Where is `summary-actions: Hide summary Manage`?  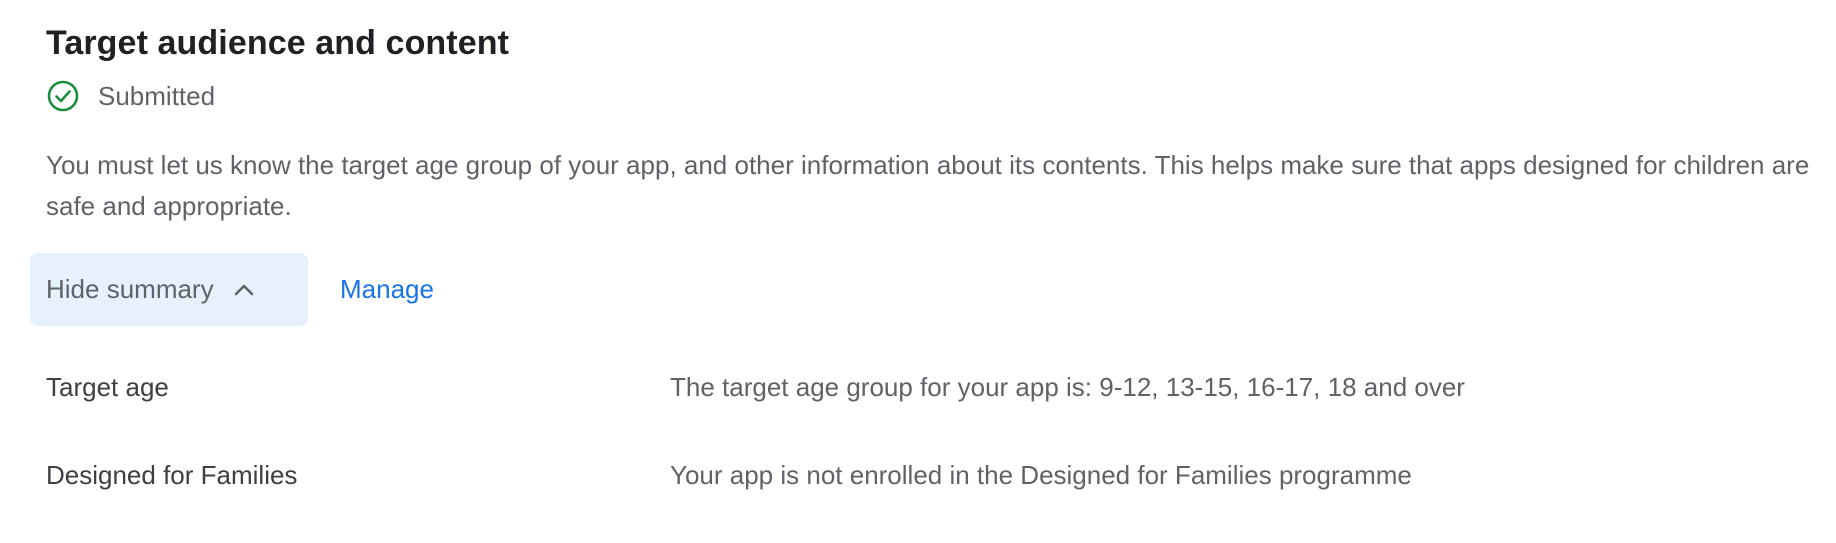 summary-actions: Hide summary Manage is located at coordinates (232, 289).